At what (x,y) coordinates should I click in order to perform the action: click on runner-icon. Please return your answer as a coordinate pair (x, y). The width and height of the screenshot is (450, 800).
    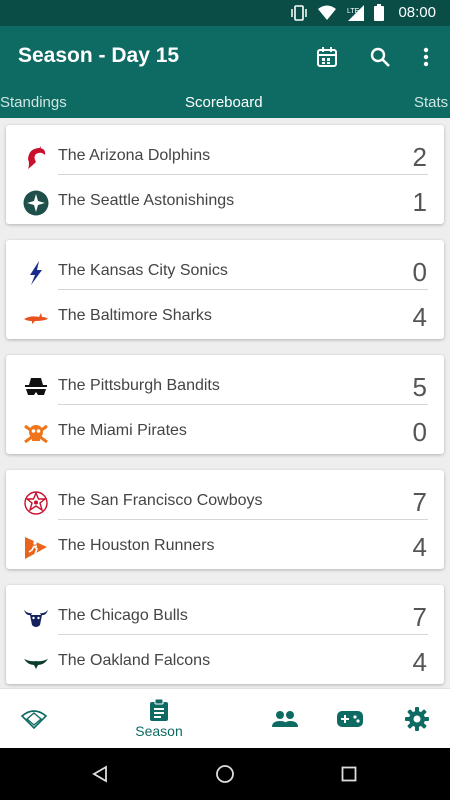
    Looking at the image, I should click on (36, 548).